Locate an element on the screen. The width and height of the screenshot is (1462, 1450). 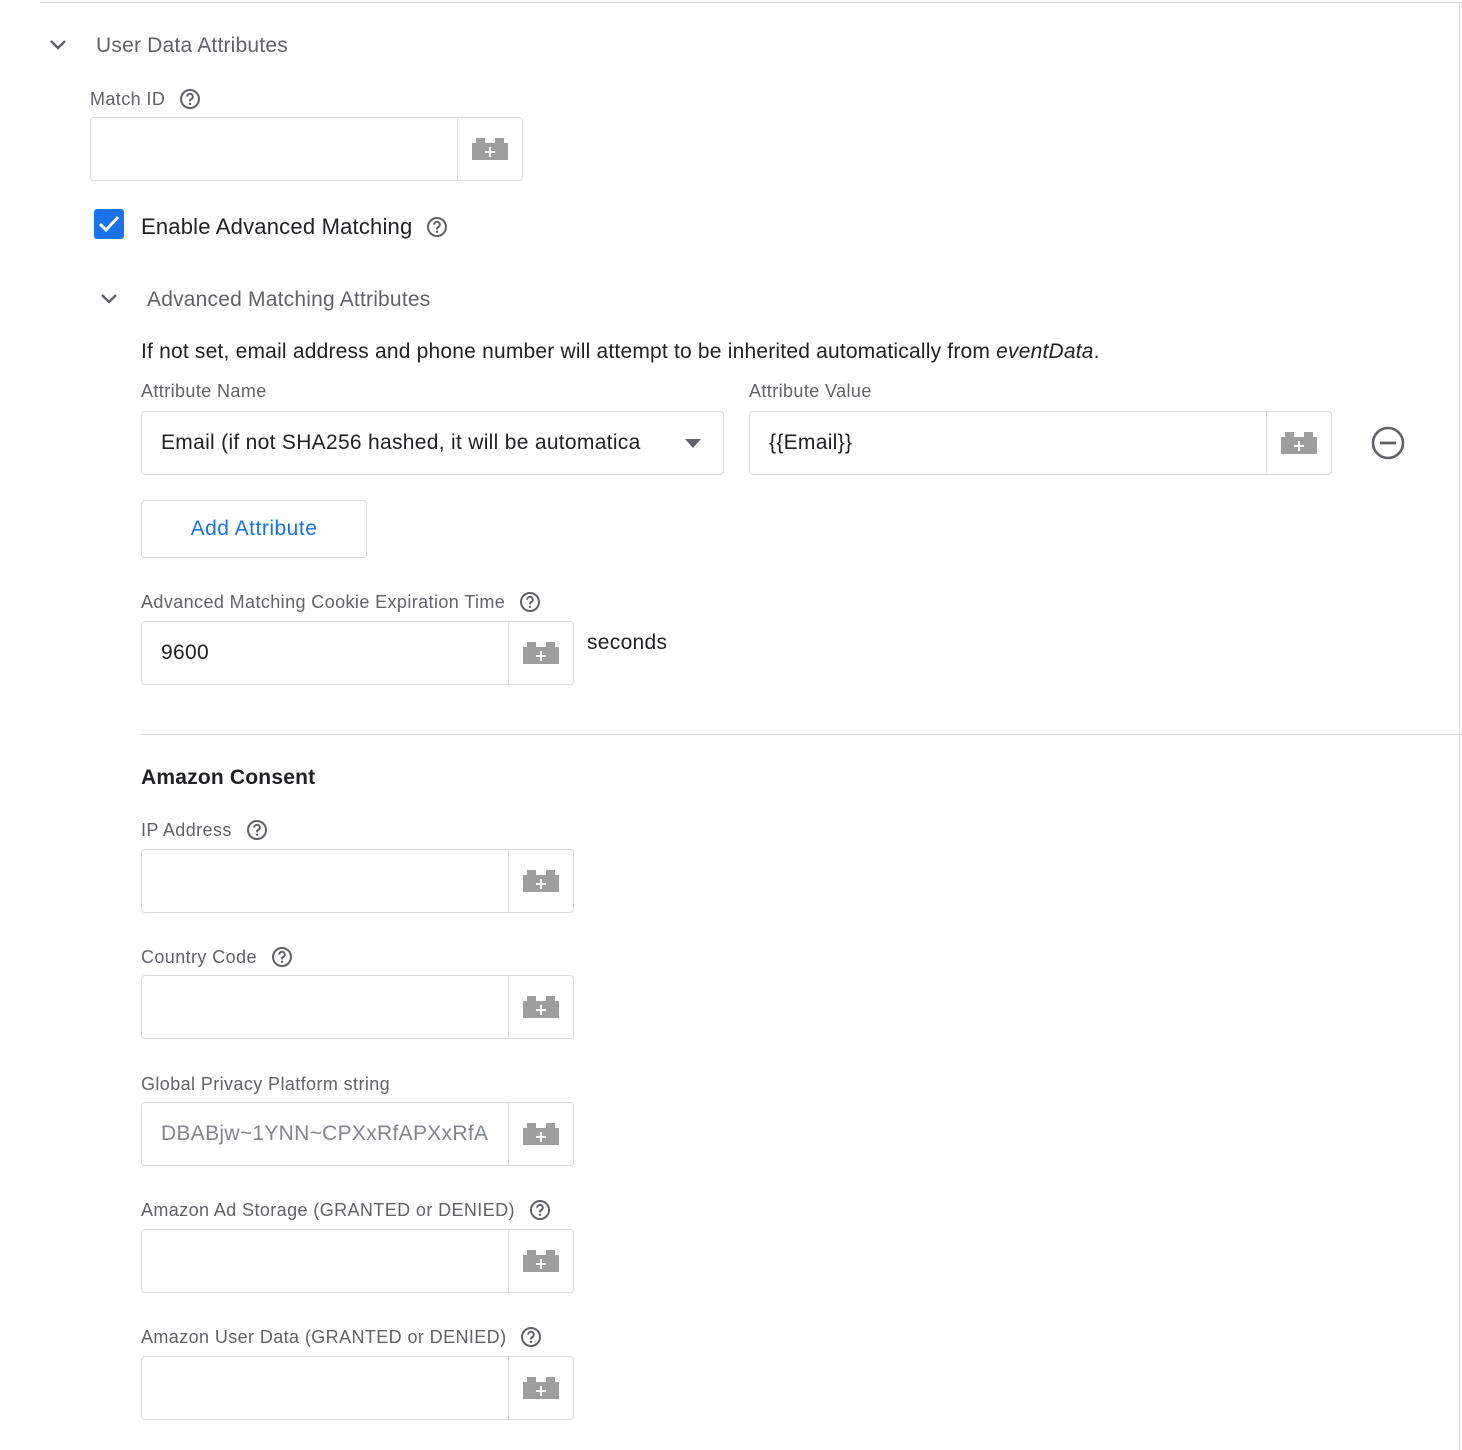
top-divider is located at coordinates (751, 2).